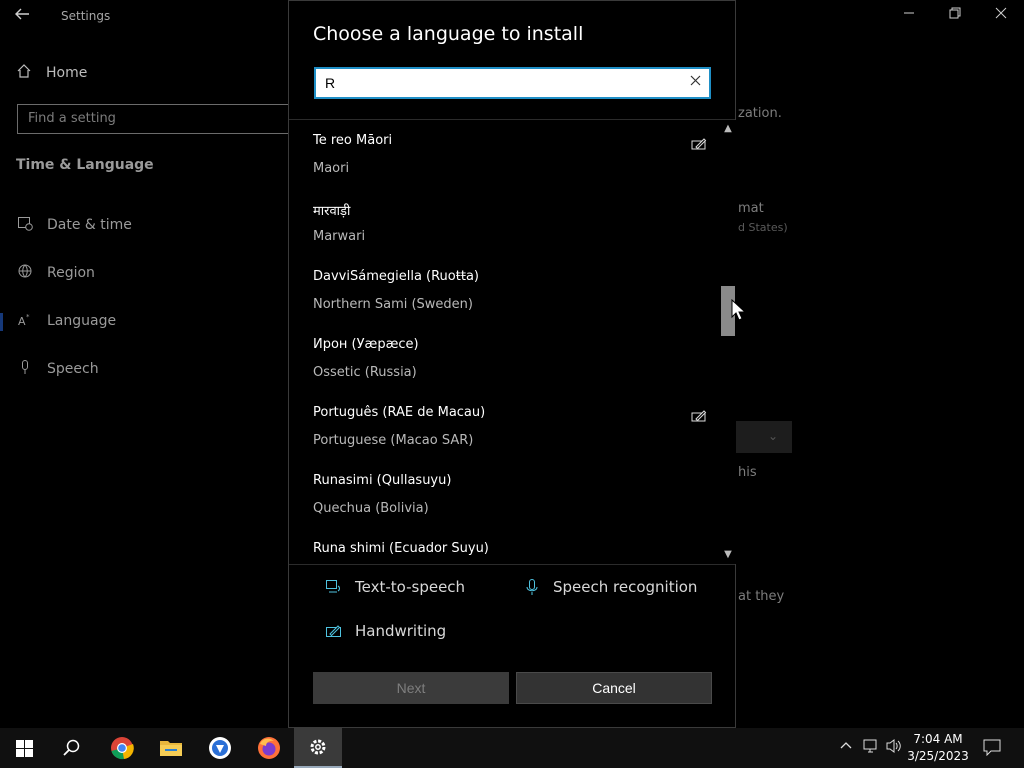 The height and width of the screenshot is (768, 1024). I want to click on restore-icon, so click(955, 16).